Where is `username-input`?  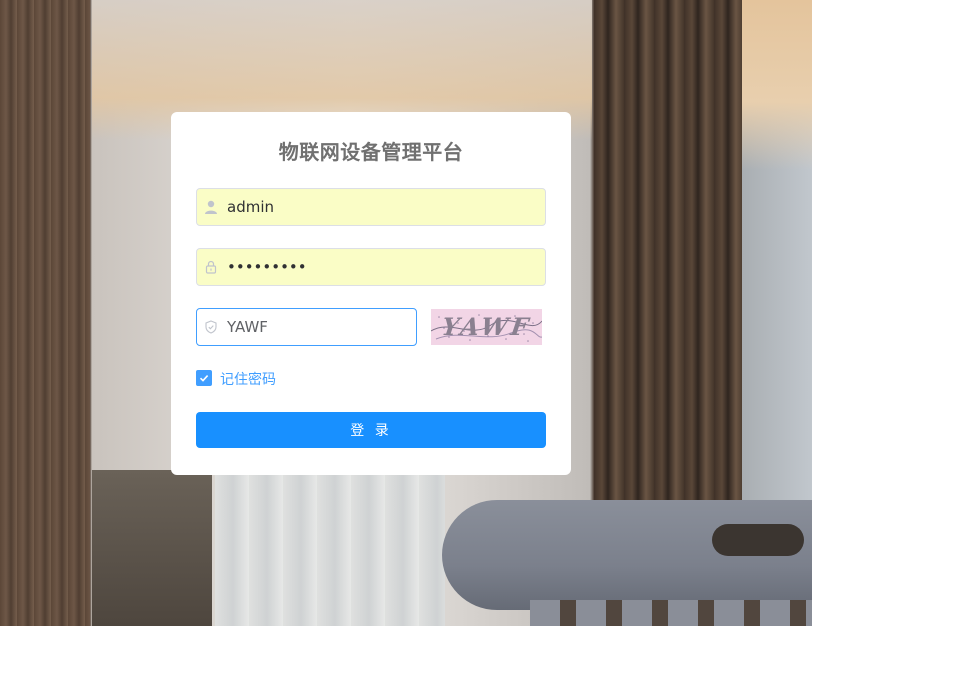
username-input is located at coordinates (381, 207).